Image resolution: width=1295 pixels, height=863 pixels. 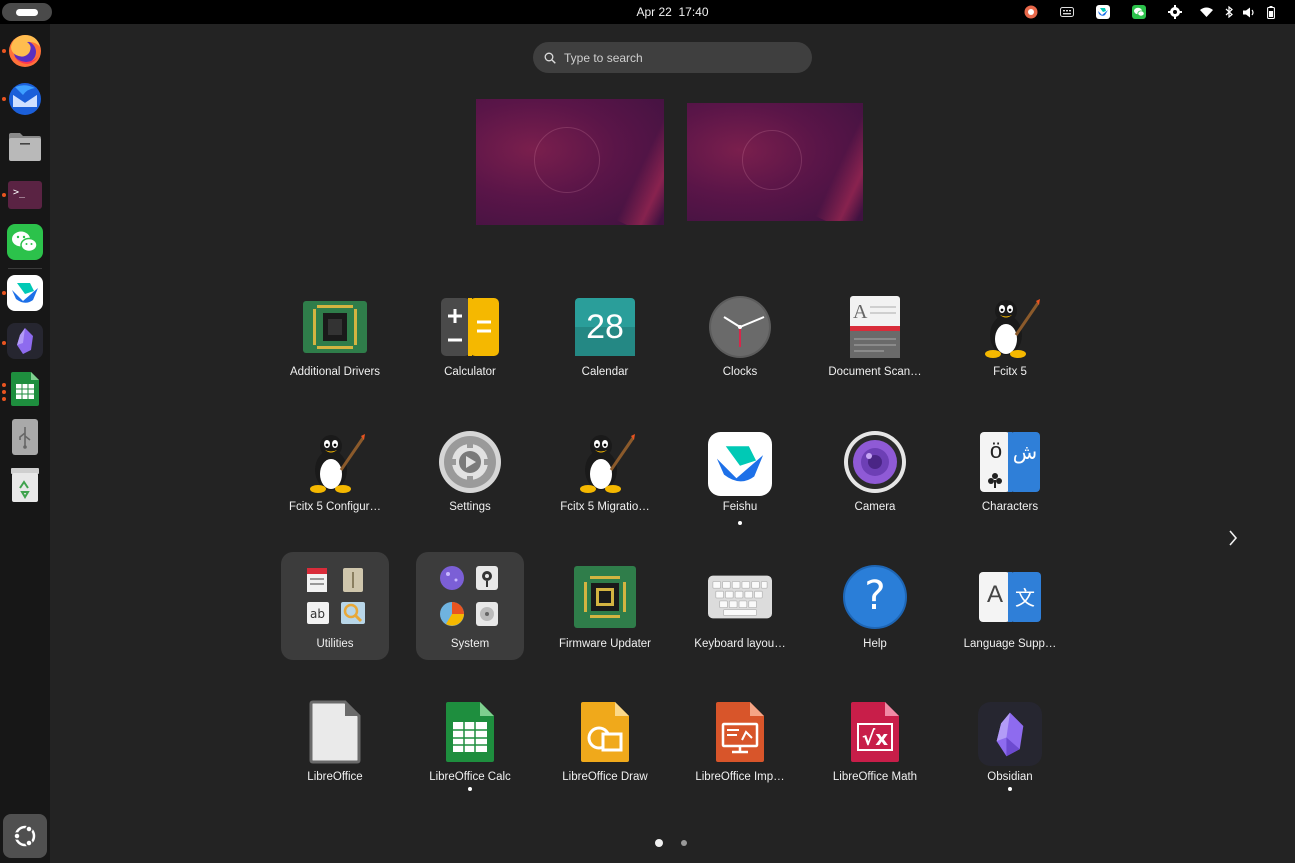 I want to click on app-feishu: Feishu, so click(x=740, y=476).